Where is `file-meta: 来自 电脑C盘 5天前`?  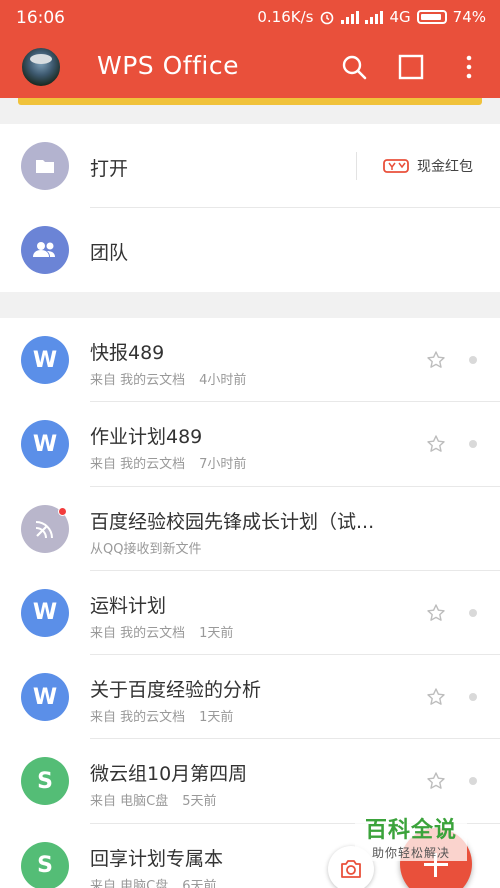
file-meta: 来自 电脑C盘 5天前 is located at coordinates (160, 799).